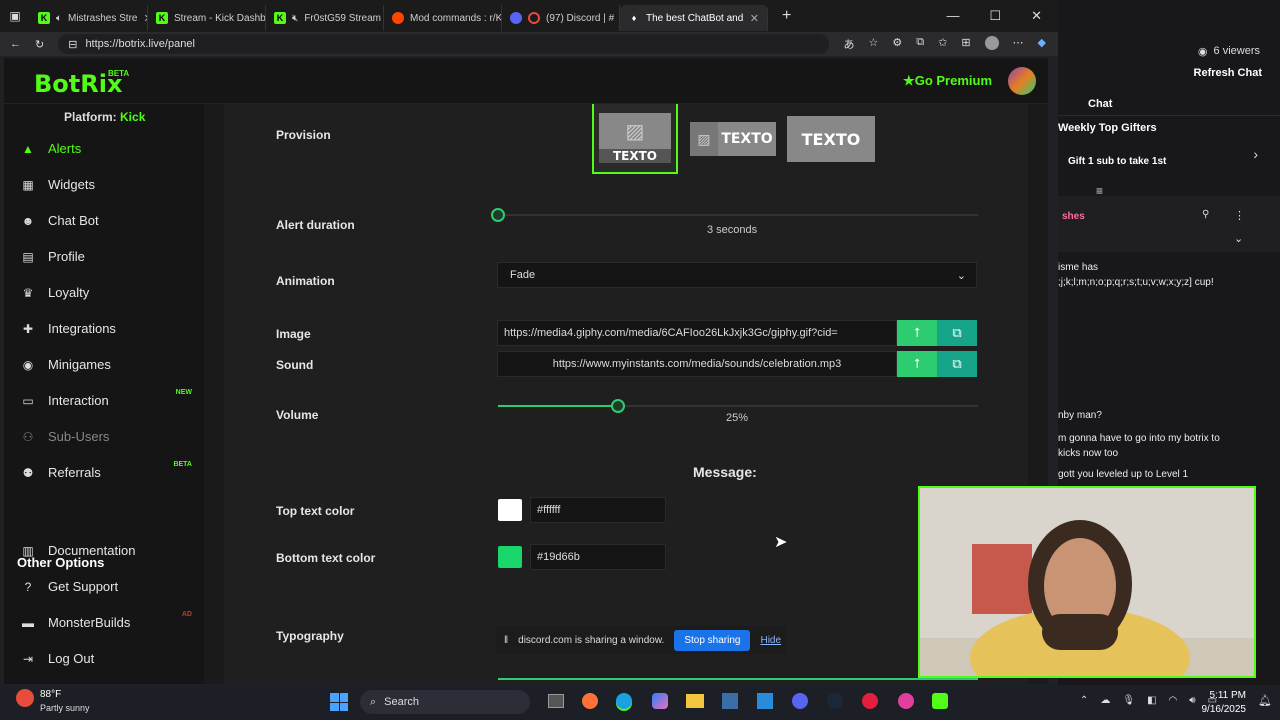 The height and width of the screenshot is (720, 1280). Describe the element at coordinates (556, 701) in the screenshot. I see `task-view-icon` at that location.